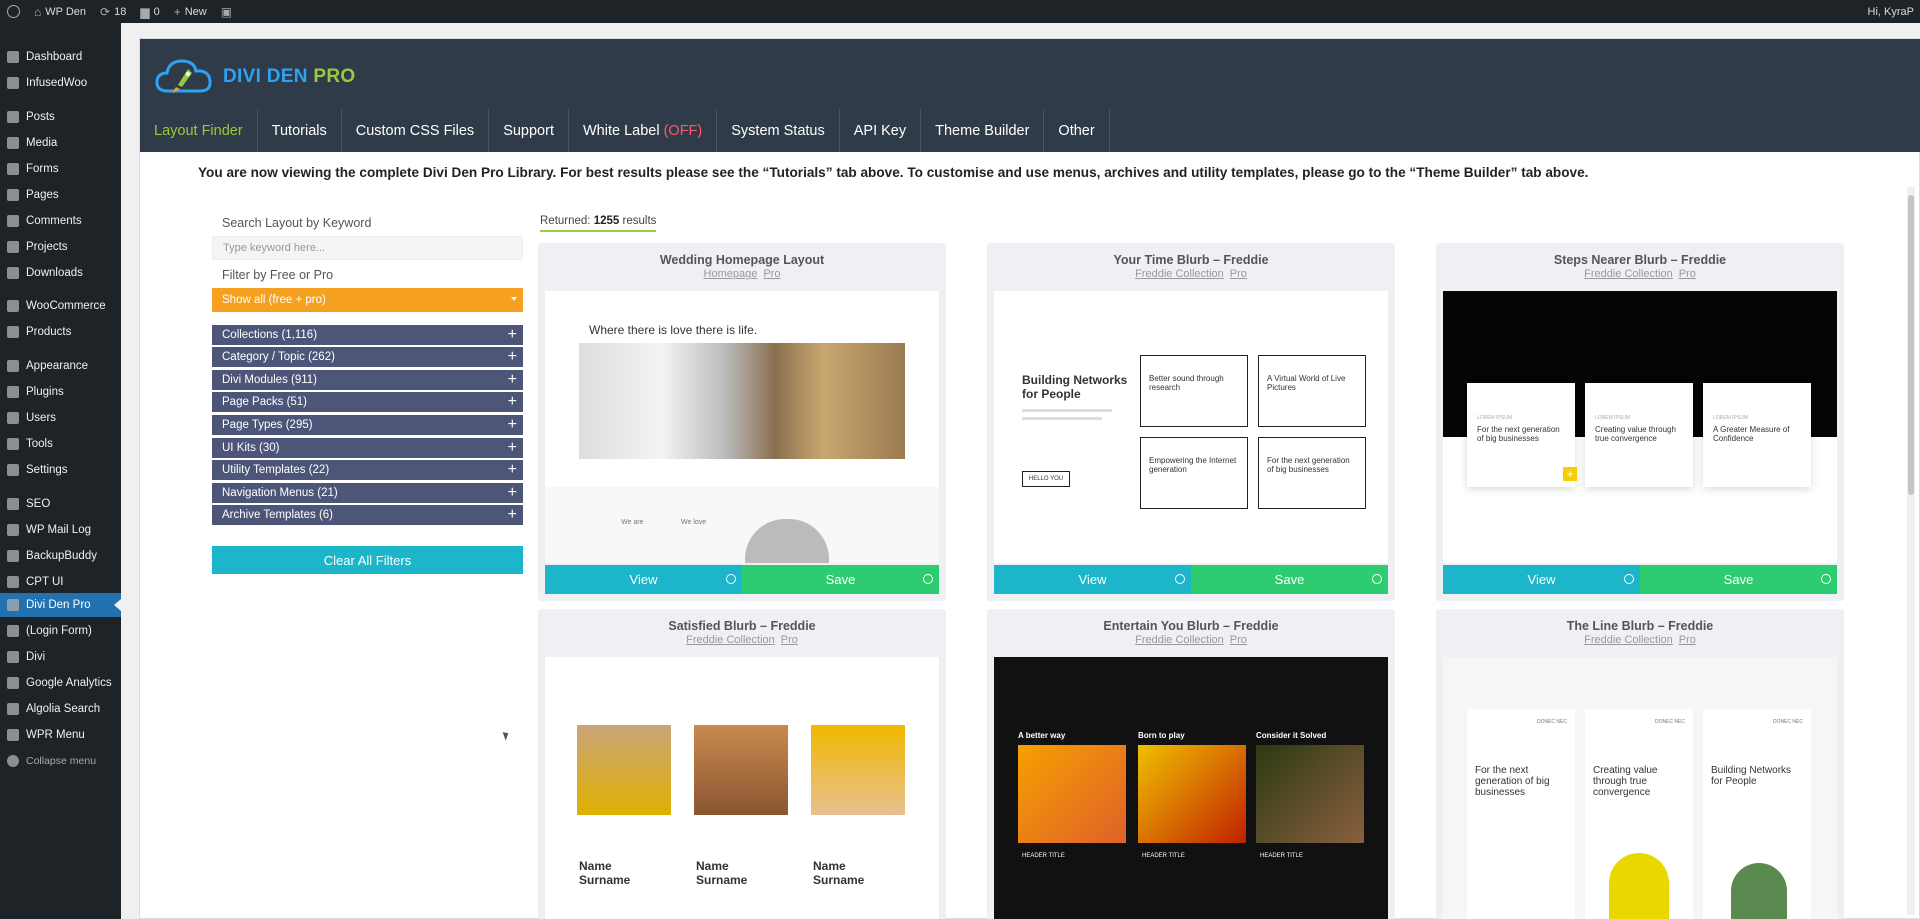  Describe the element at coordinates (190, 11) in the screenshot. I see `new-content-link: + New` at that location.